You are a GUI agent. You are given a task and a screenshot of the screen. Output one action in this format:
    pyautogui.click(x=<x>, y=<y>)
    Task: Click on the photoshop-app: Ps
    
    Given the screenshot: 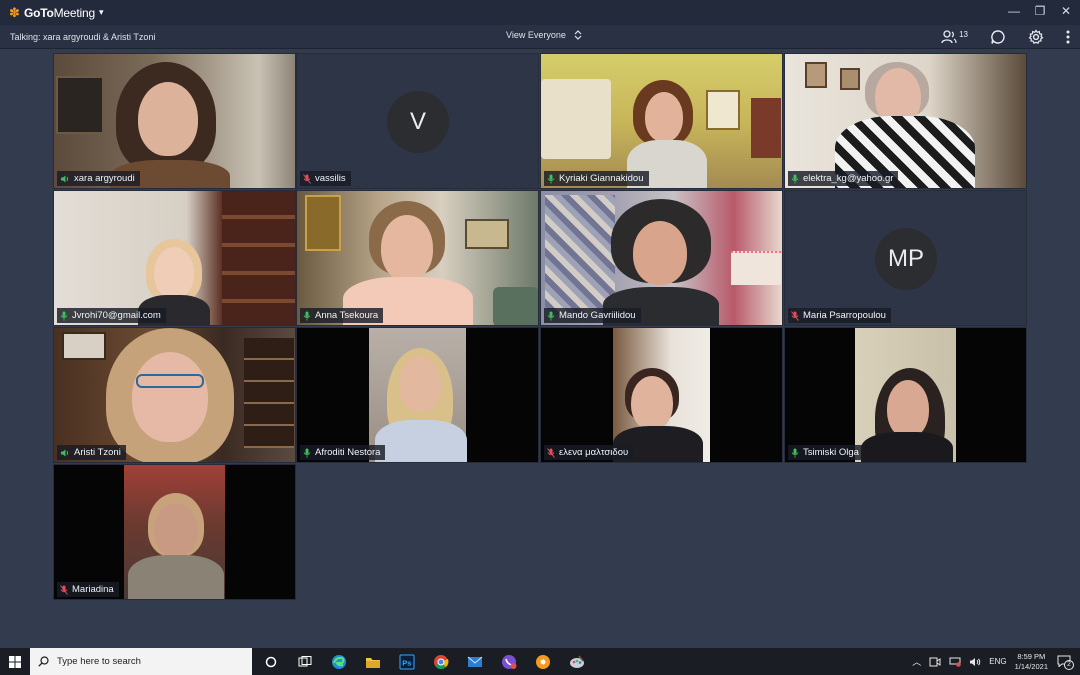 What is the action you would take?
    pyautogui.click(x=407, y=662)
    